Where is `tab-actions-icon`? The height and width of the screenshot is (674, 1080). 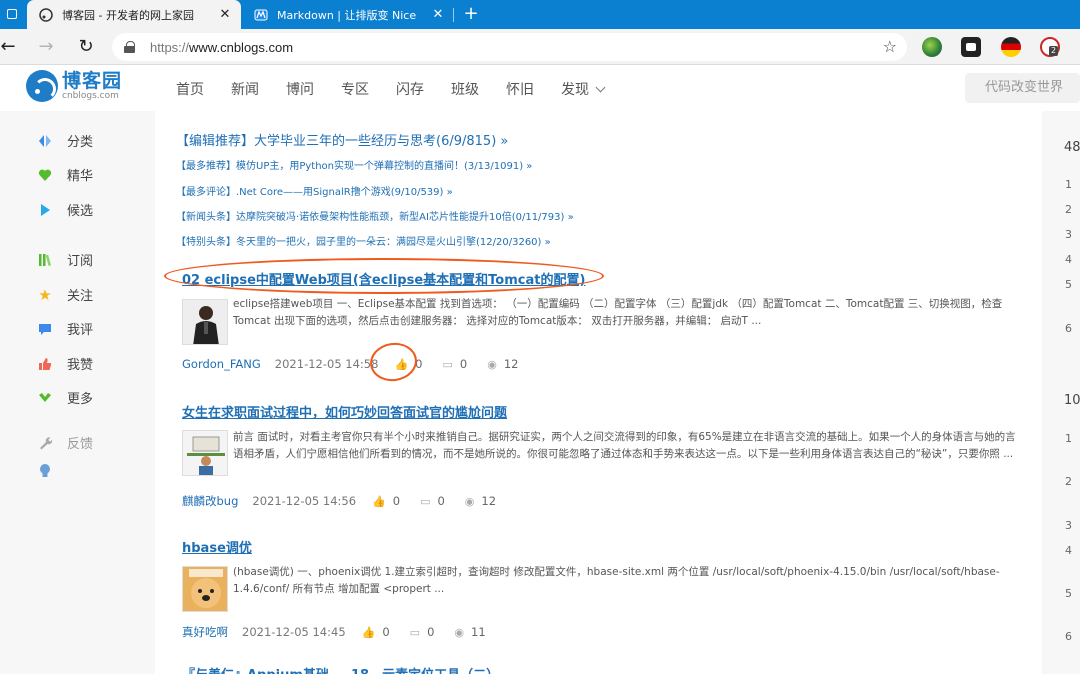 tab-actions-icon is located at coordinates (13, 14).